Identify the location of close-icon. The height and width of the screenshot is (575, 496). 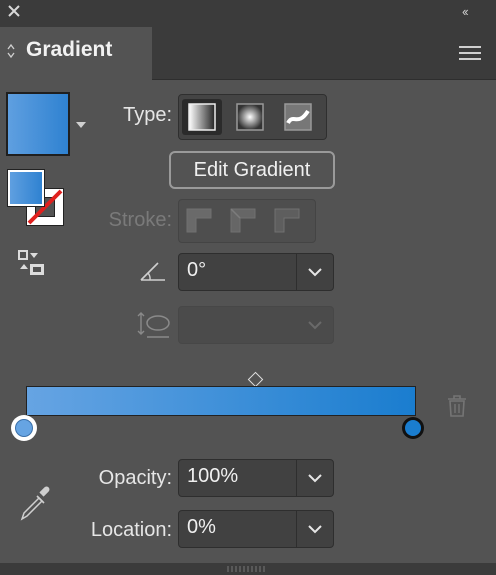
(14, 11).